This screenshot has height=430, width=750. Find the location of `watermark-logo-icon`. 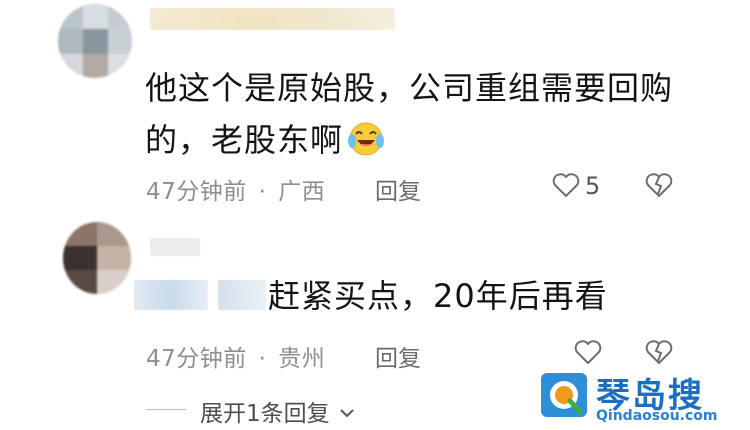

watermark-logo-icon is located at coordinates (564, 395).